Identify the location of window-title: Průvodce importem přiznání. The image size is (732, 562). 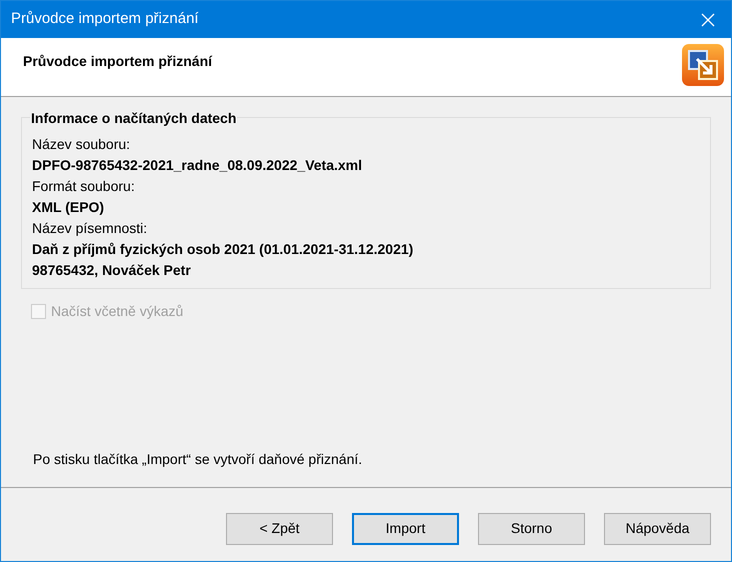
(105, 19).